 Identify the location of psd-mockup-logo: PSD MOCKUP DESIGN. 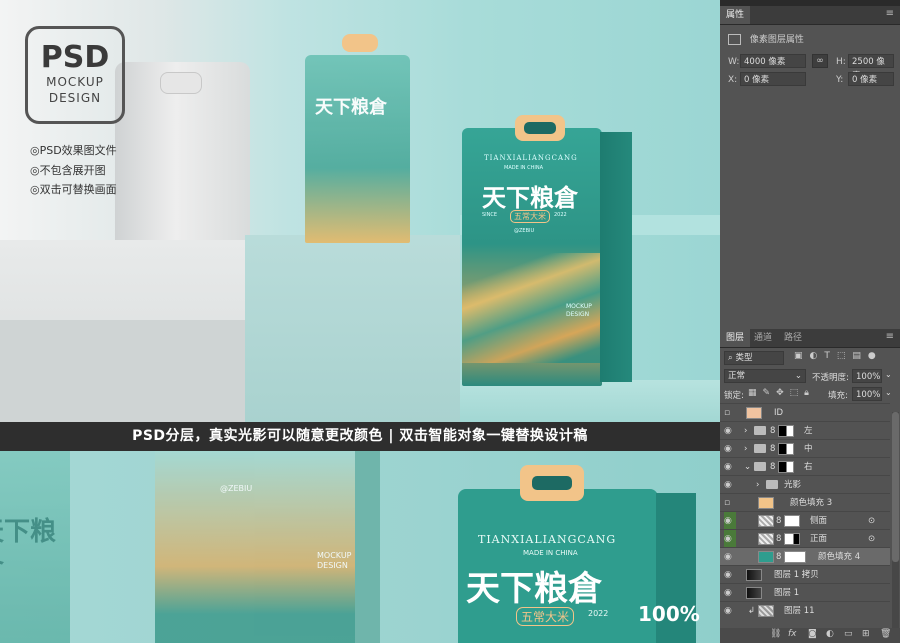
(75, 75).